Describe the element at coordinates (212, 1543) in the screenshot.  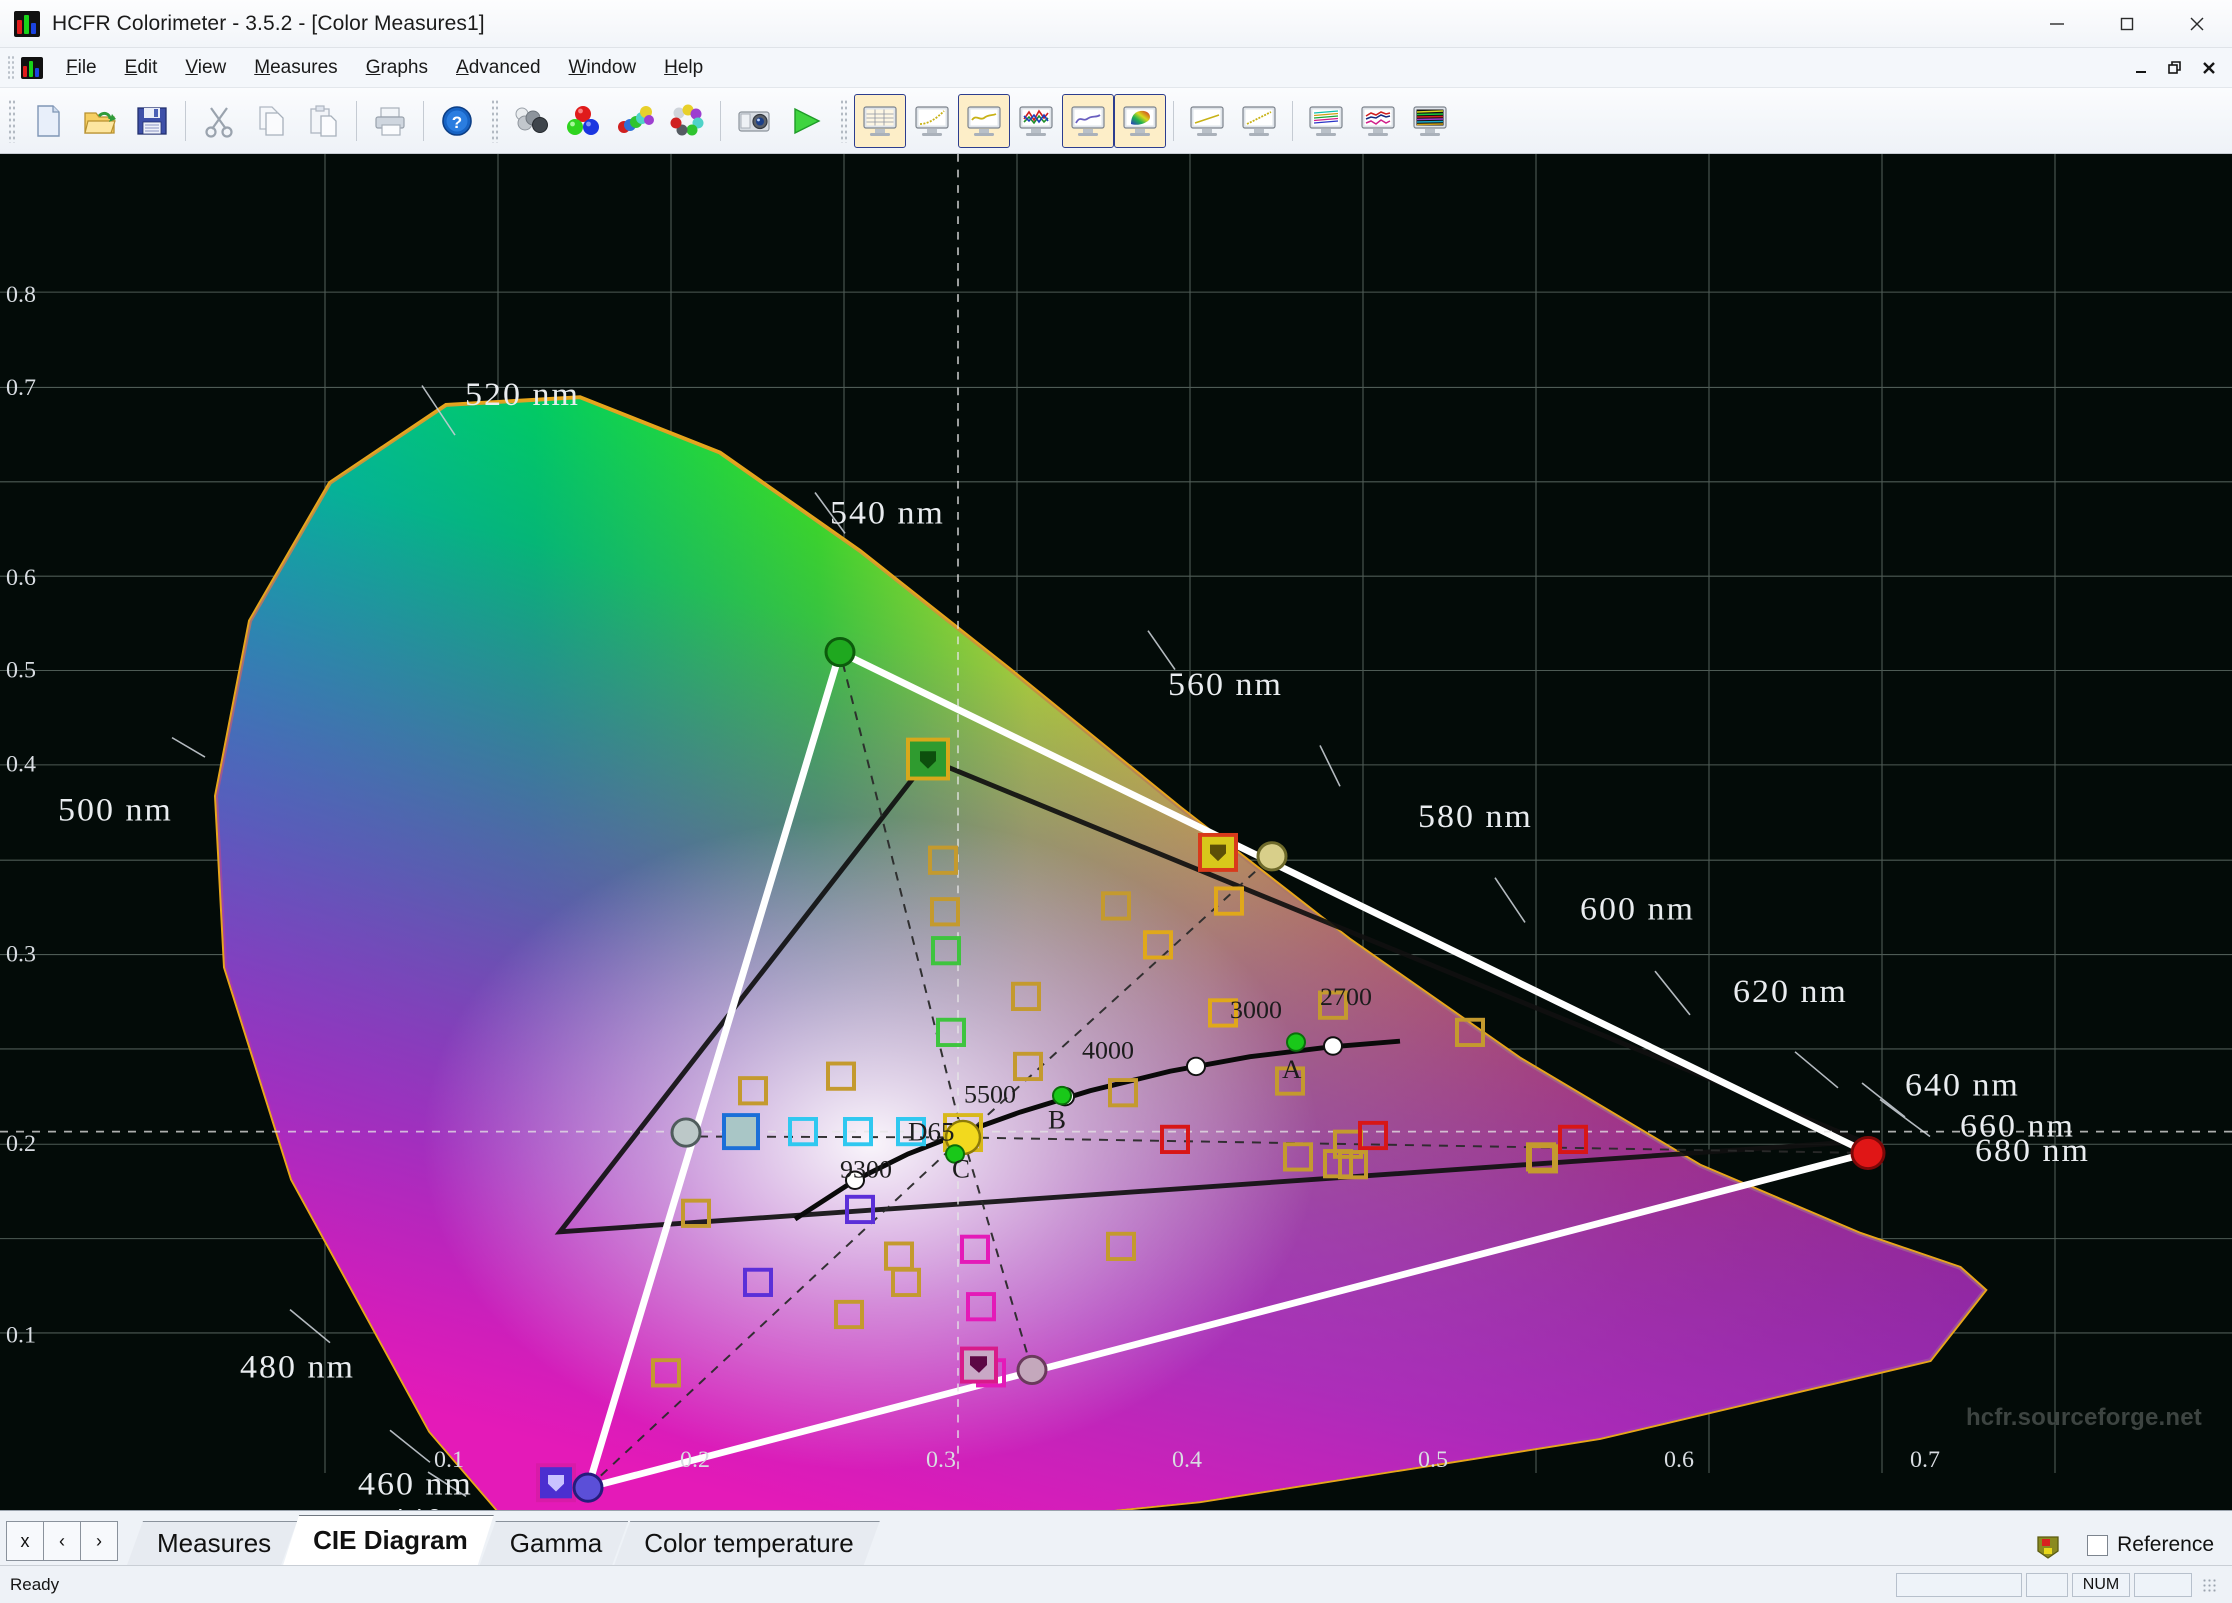
I see `tab-measures: Measures` at that location.